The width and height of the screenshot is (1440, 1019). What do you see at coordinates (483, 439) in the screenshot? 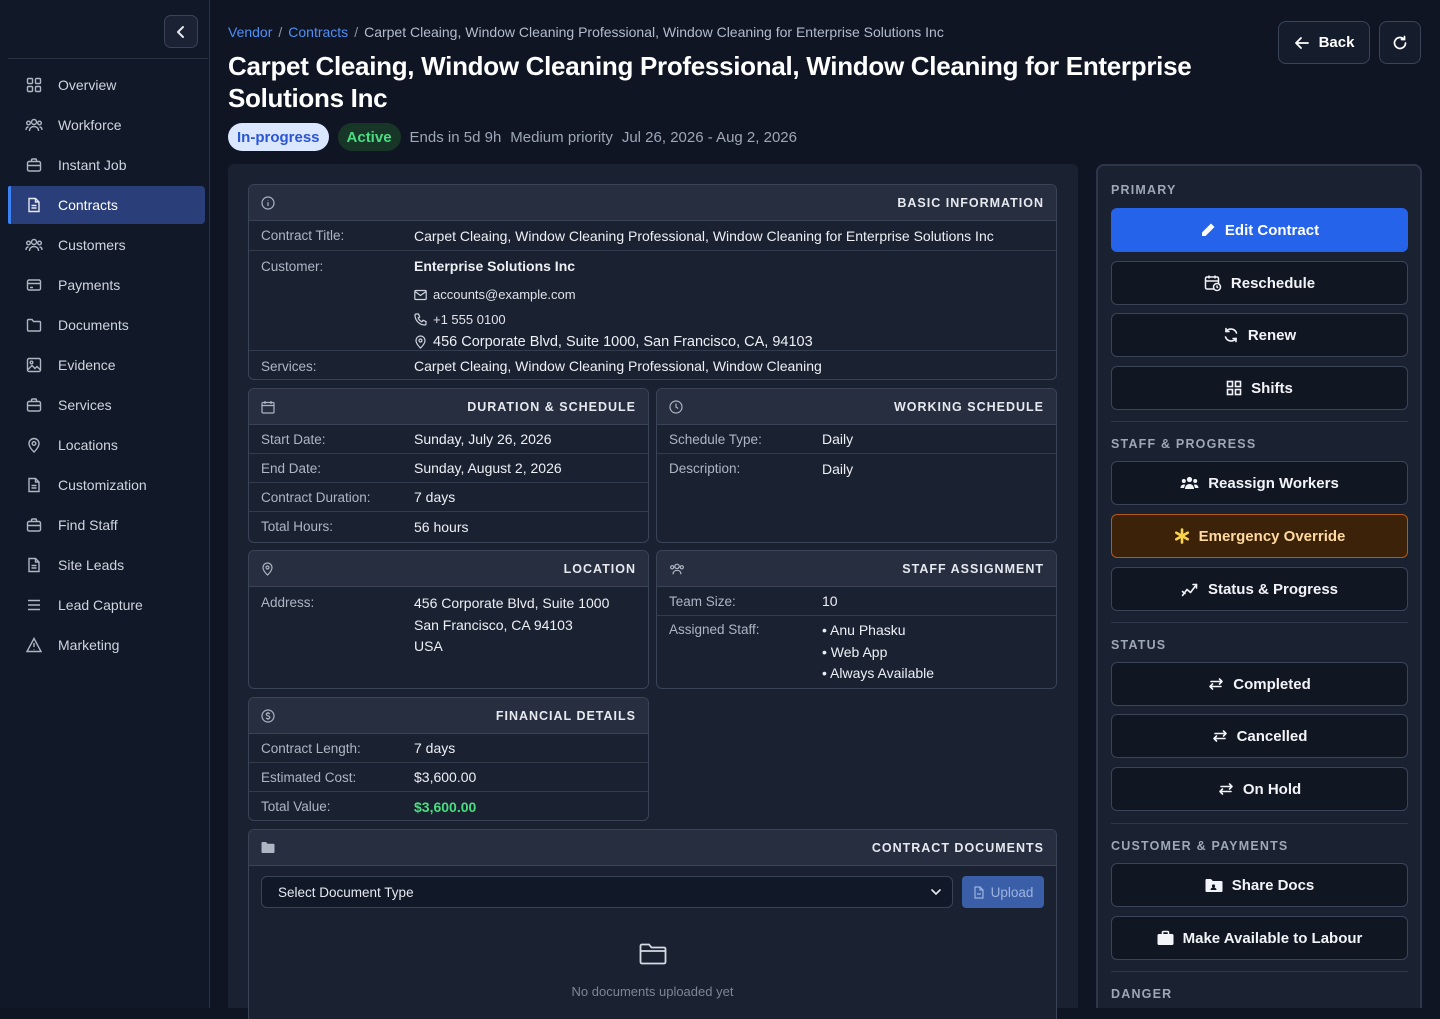
I see `start-date-value: Sunday, July 26, 2026` at bounding box center [483, 439].